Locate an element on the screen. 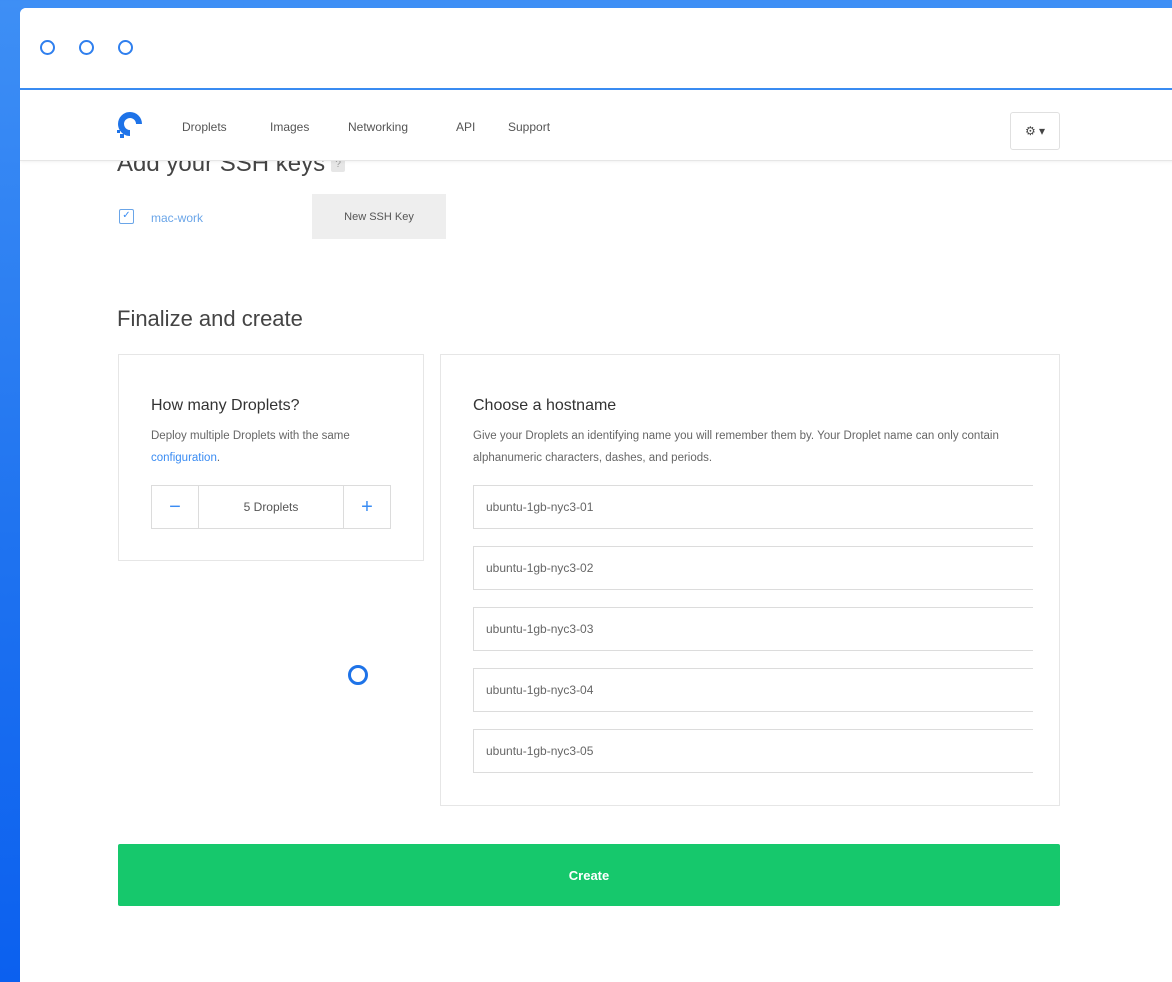 The image size is (1172, 982). nav-item-networking: Networking is located at coordinates (378, 127).